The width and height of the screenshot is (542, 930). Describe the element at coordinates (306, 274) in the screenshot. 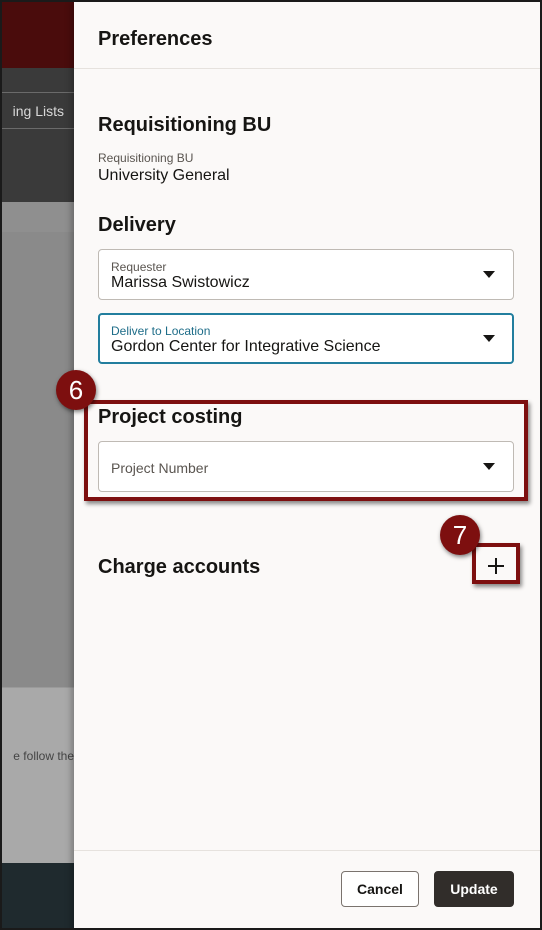

I see `requester-select: Requester Marissa Swistowicz` at that location.